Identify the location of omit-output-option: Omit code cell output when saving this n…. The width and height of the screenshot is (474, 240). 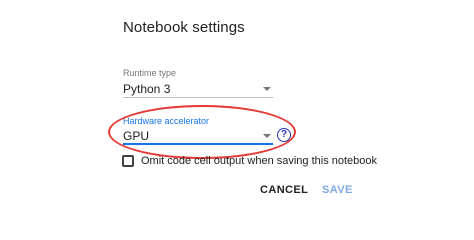
(249, 161).